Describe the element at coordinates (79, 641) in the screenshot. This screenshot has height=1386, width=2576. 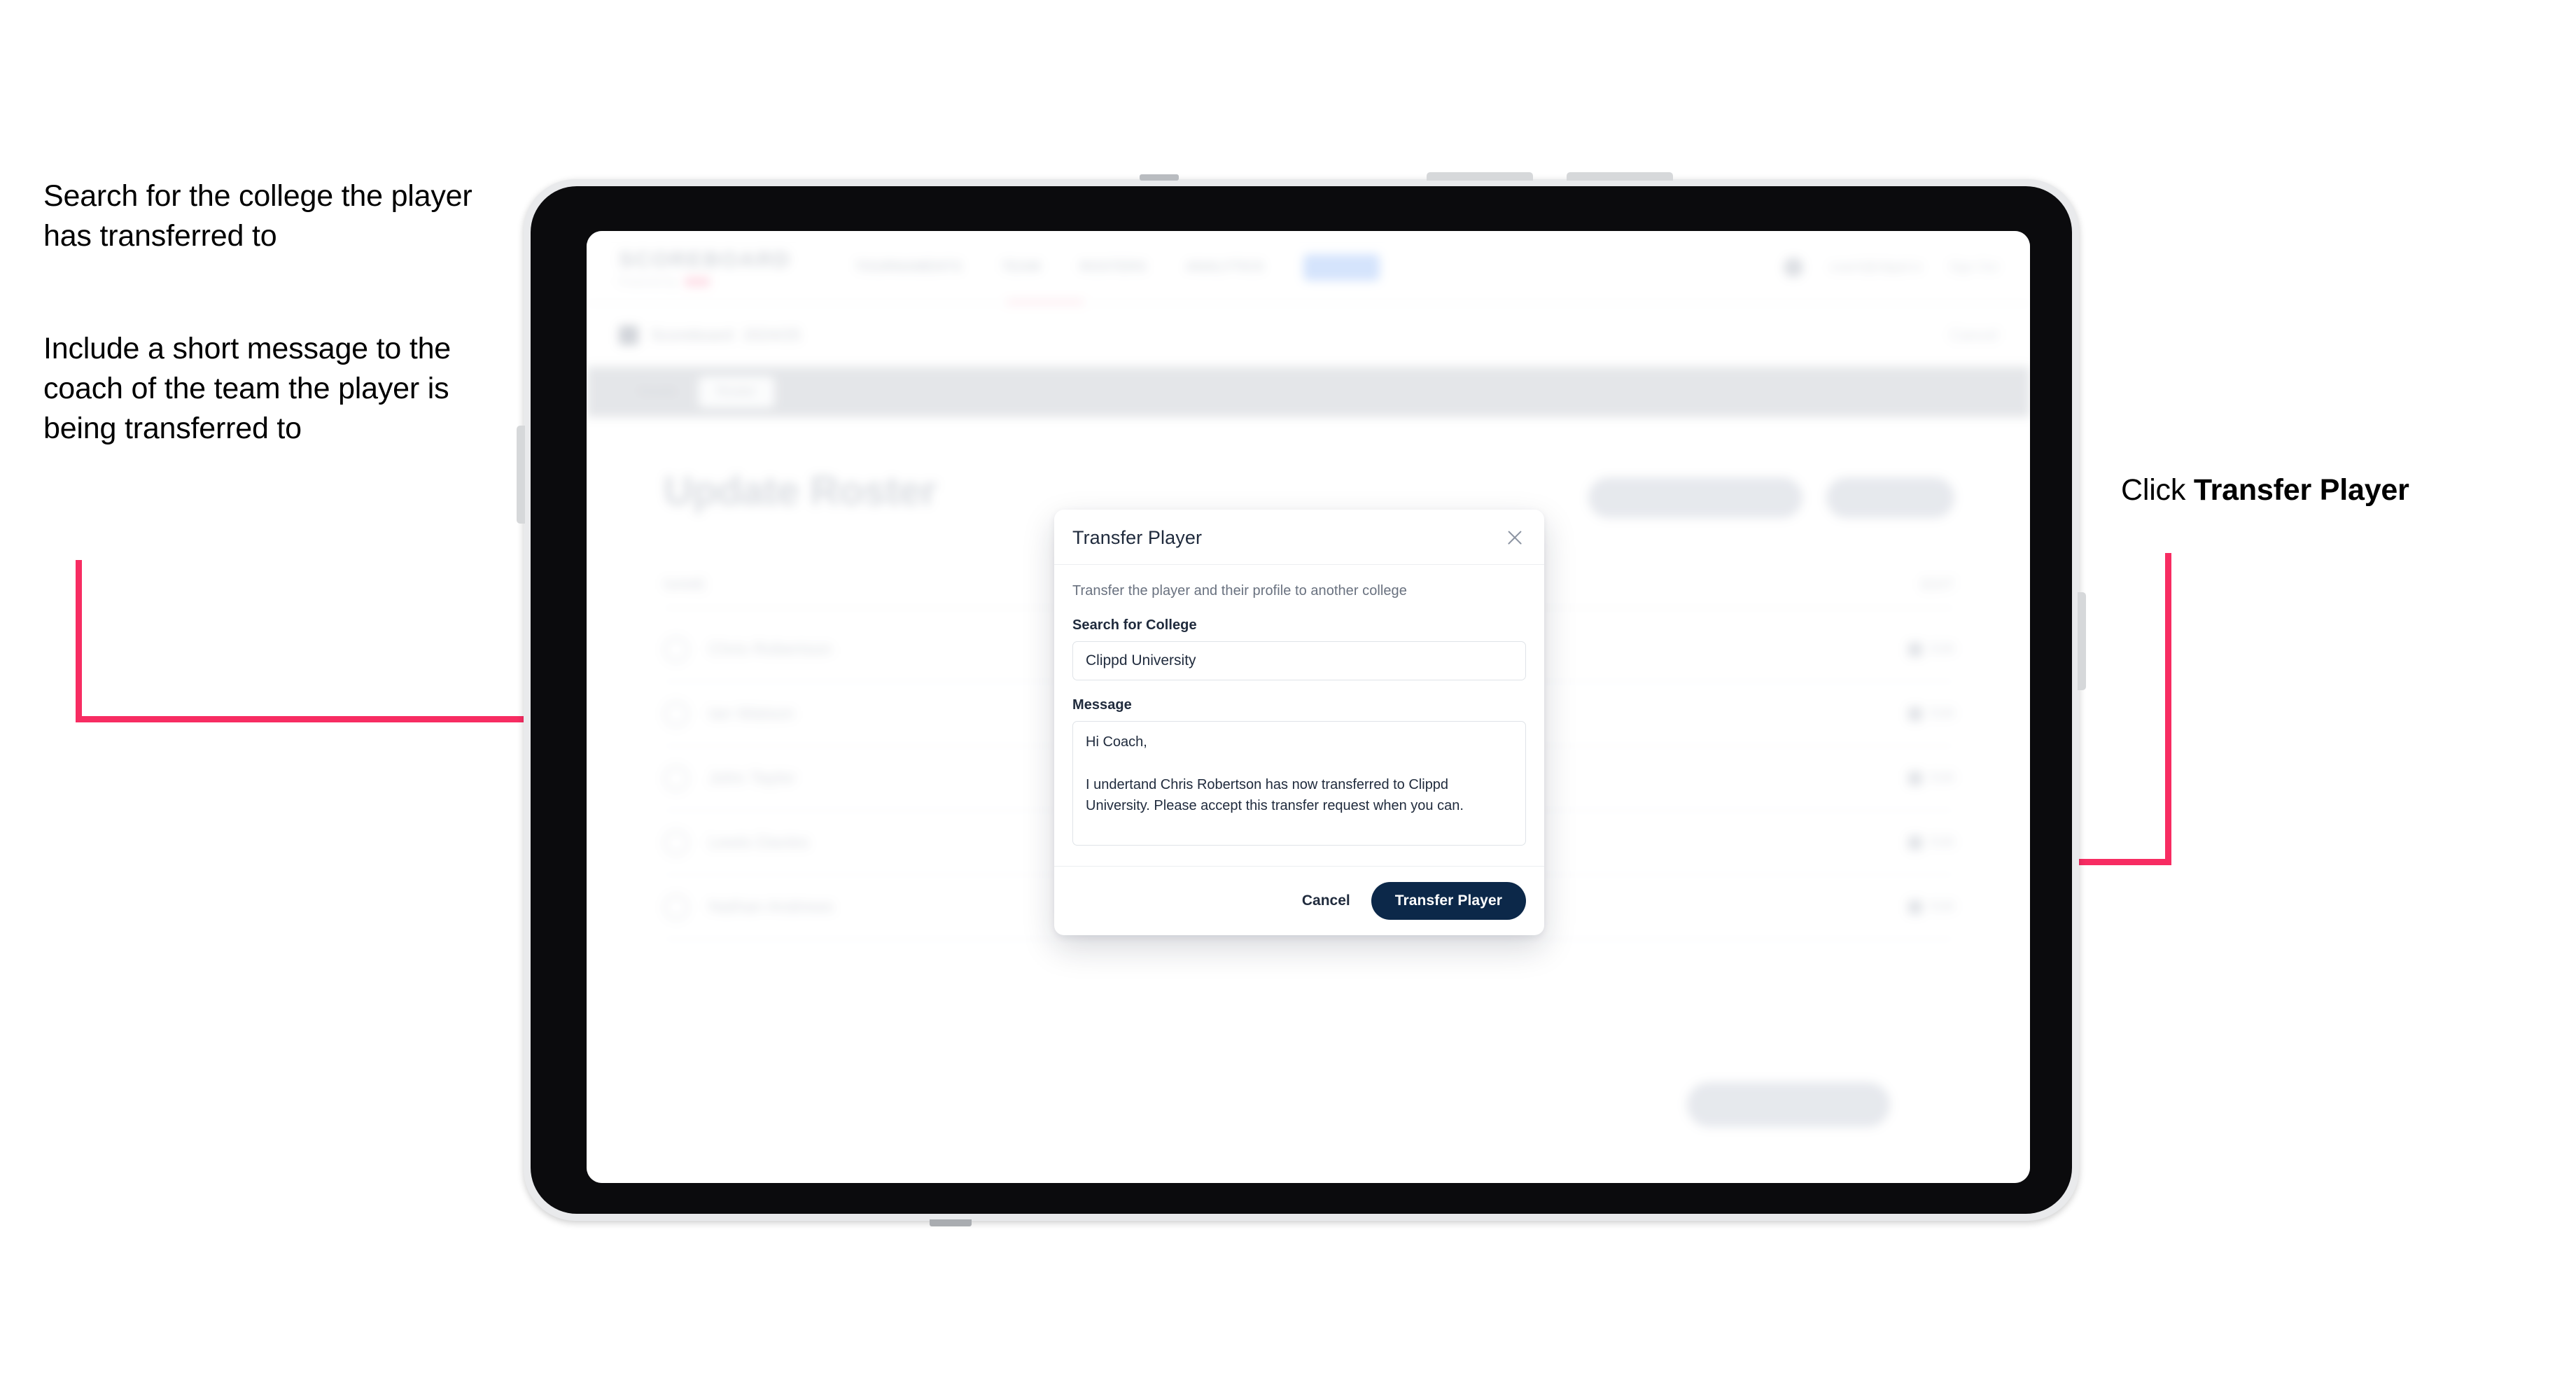
I see `annotation-line-left-vertical` at that location.